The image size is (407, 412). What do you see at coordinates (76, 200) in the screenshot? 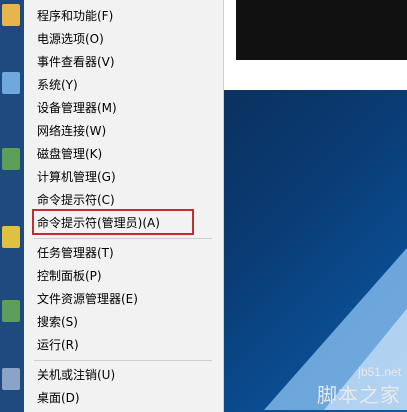
I see `menu-item-label: 命令提示符(C)` at bounding box center [76, 200].